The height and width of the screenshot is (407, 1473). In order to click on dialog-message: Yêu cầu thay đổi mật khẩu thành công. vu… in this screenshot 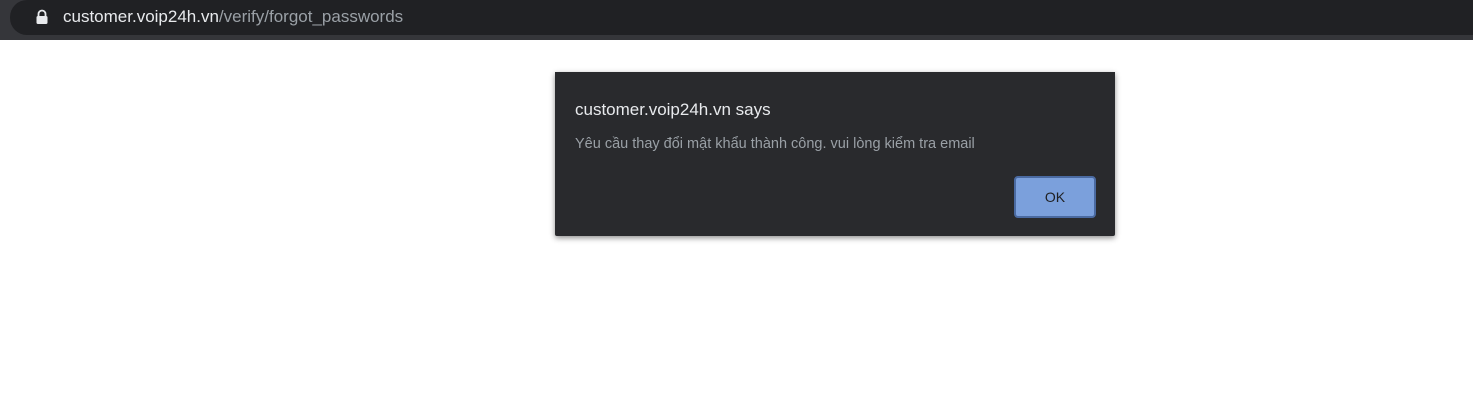, I will do `click(775, 144)`.